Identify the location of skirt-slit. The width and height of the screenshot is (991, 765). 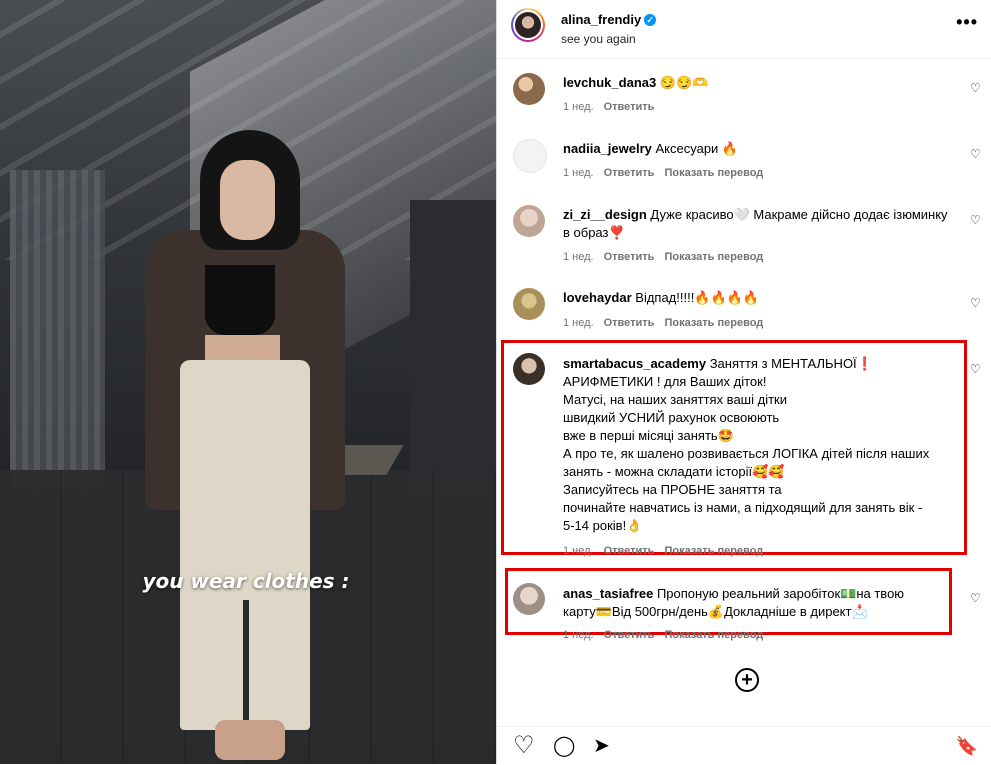
(246, 665).